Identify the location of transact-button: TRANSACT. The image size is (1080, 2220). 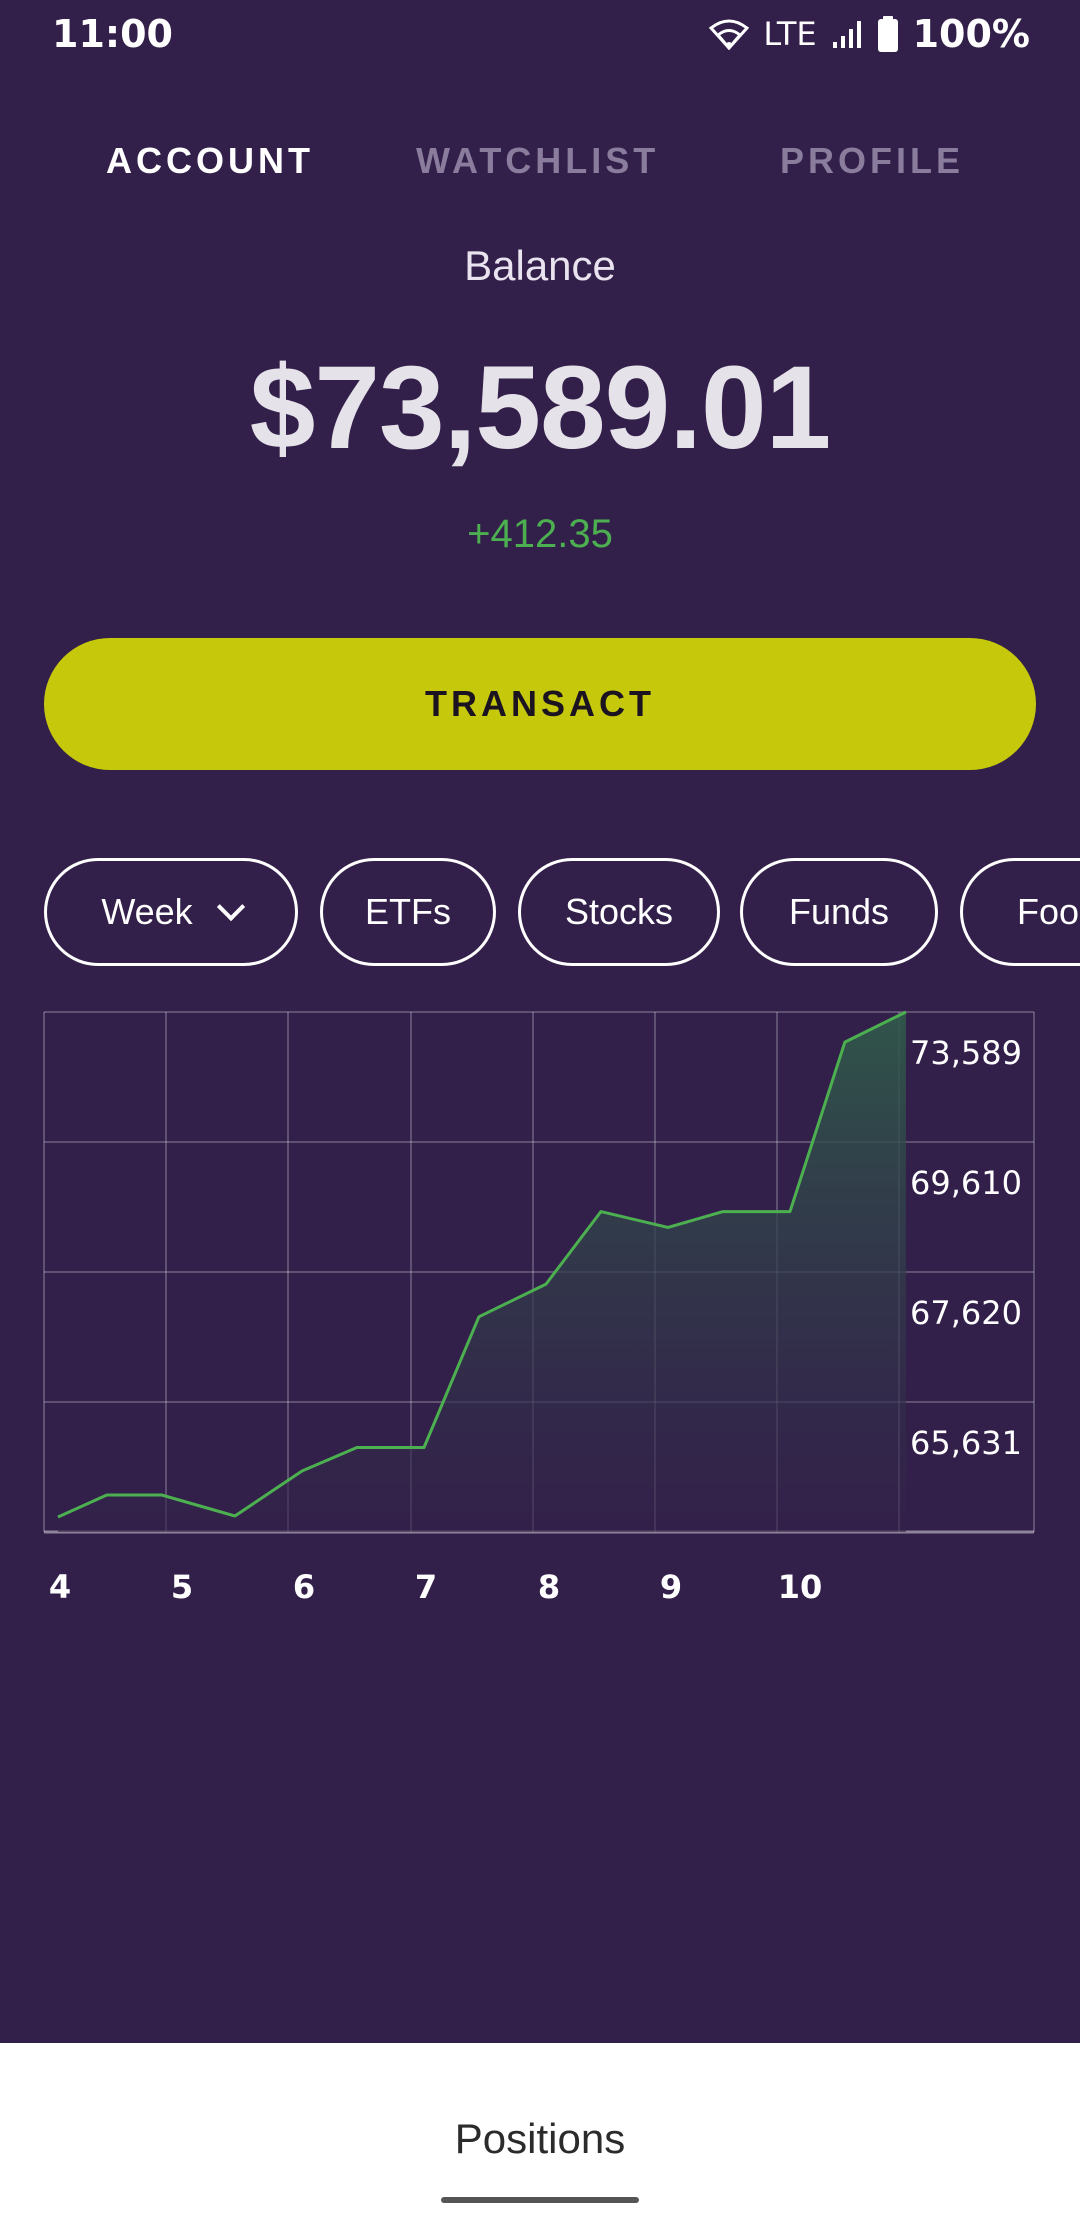
(540, 704).